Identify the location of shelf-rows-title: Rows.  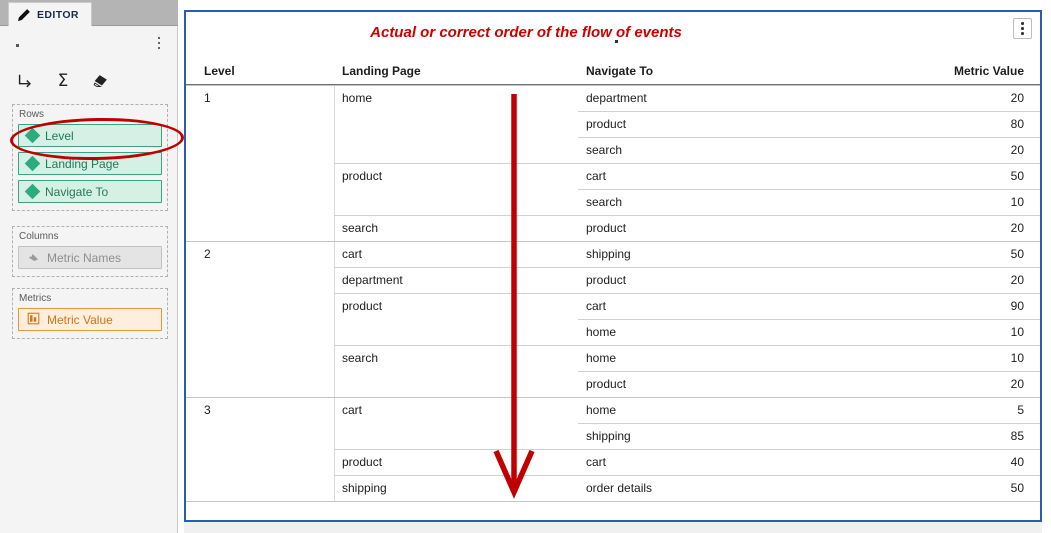
(32, 114).